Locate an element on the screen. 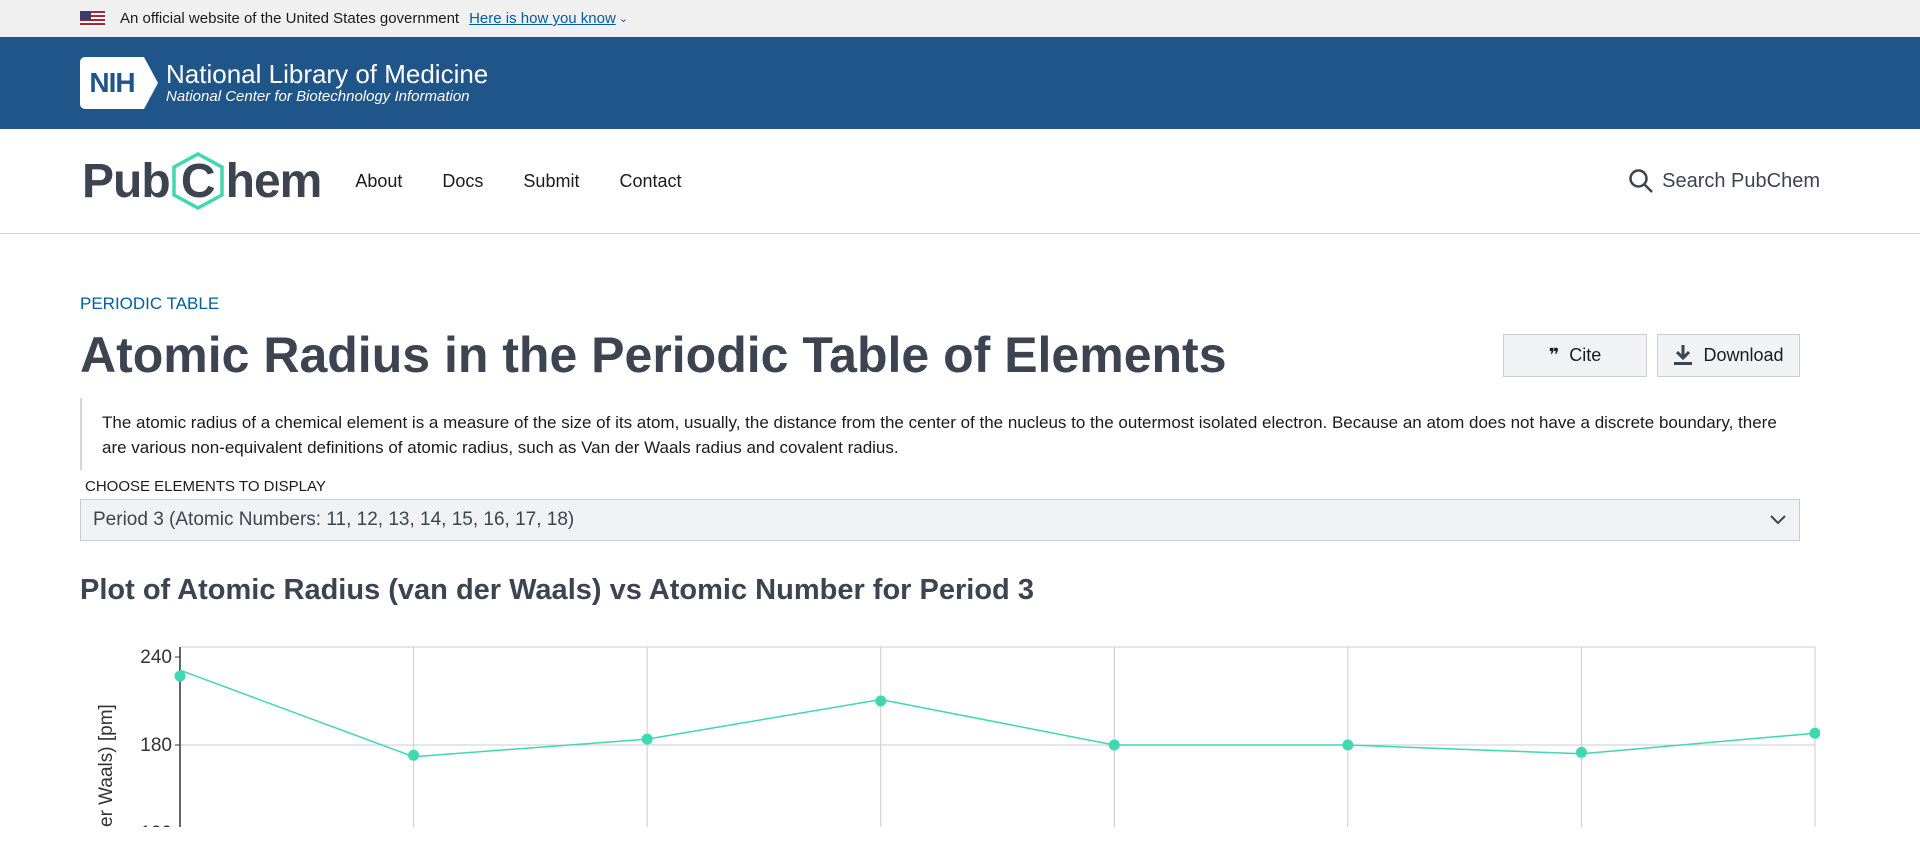 The width and height of the screenshot is (1920, 847). pubchem-logo: Pub C hem is located at coordinates (202, 181).